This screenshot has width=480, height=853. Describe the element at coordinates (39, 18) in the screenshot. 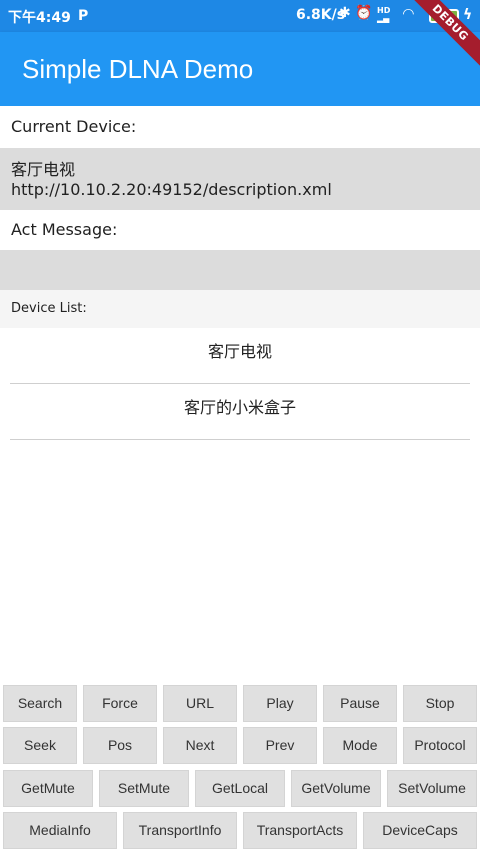

I see `status-time: 下午4:49` at that location.